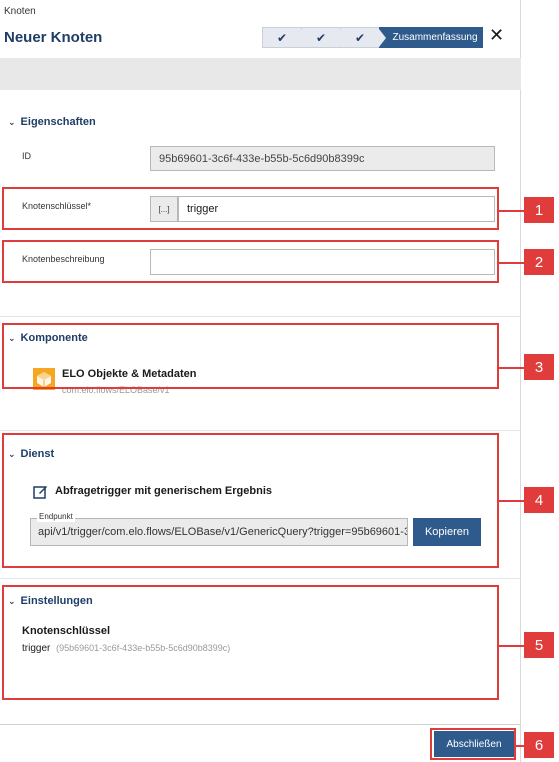  Describe the element at coordinates (53, 37) in the screenshot. I see `page-title: Neuer Knoten` at that location.